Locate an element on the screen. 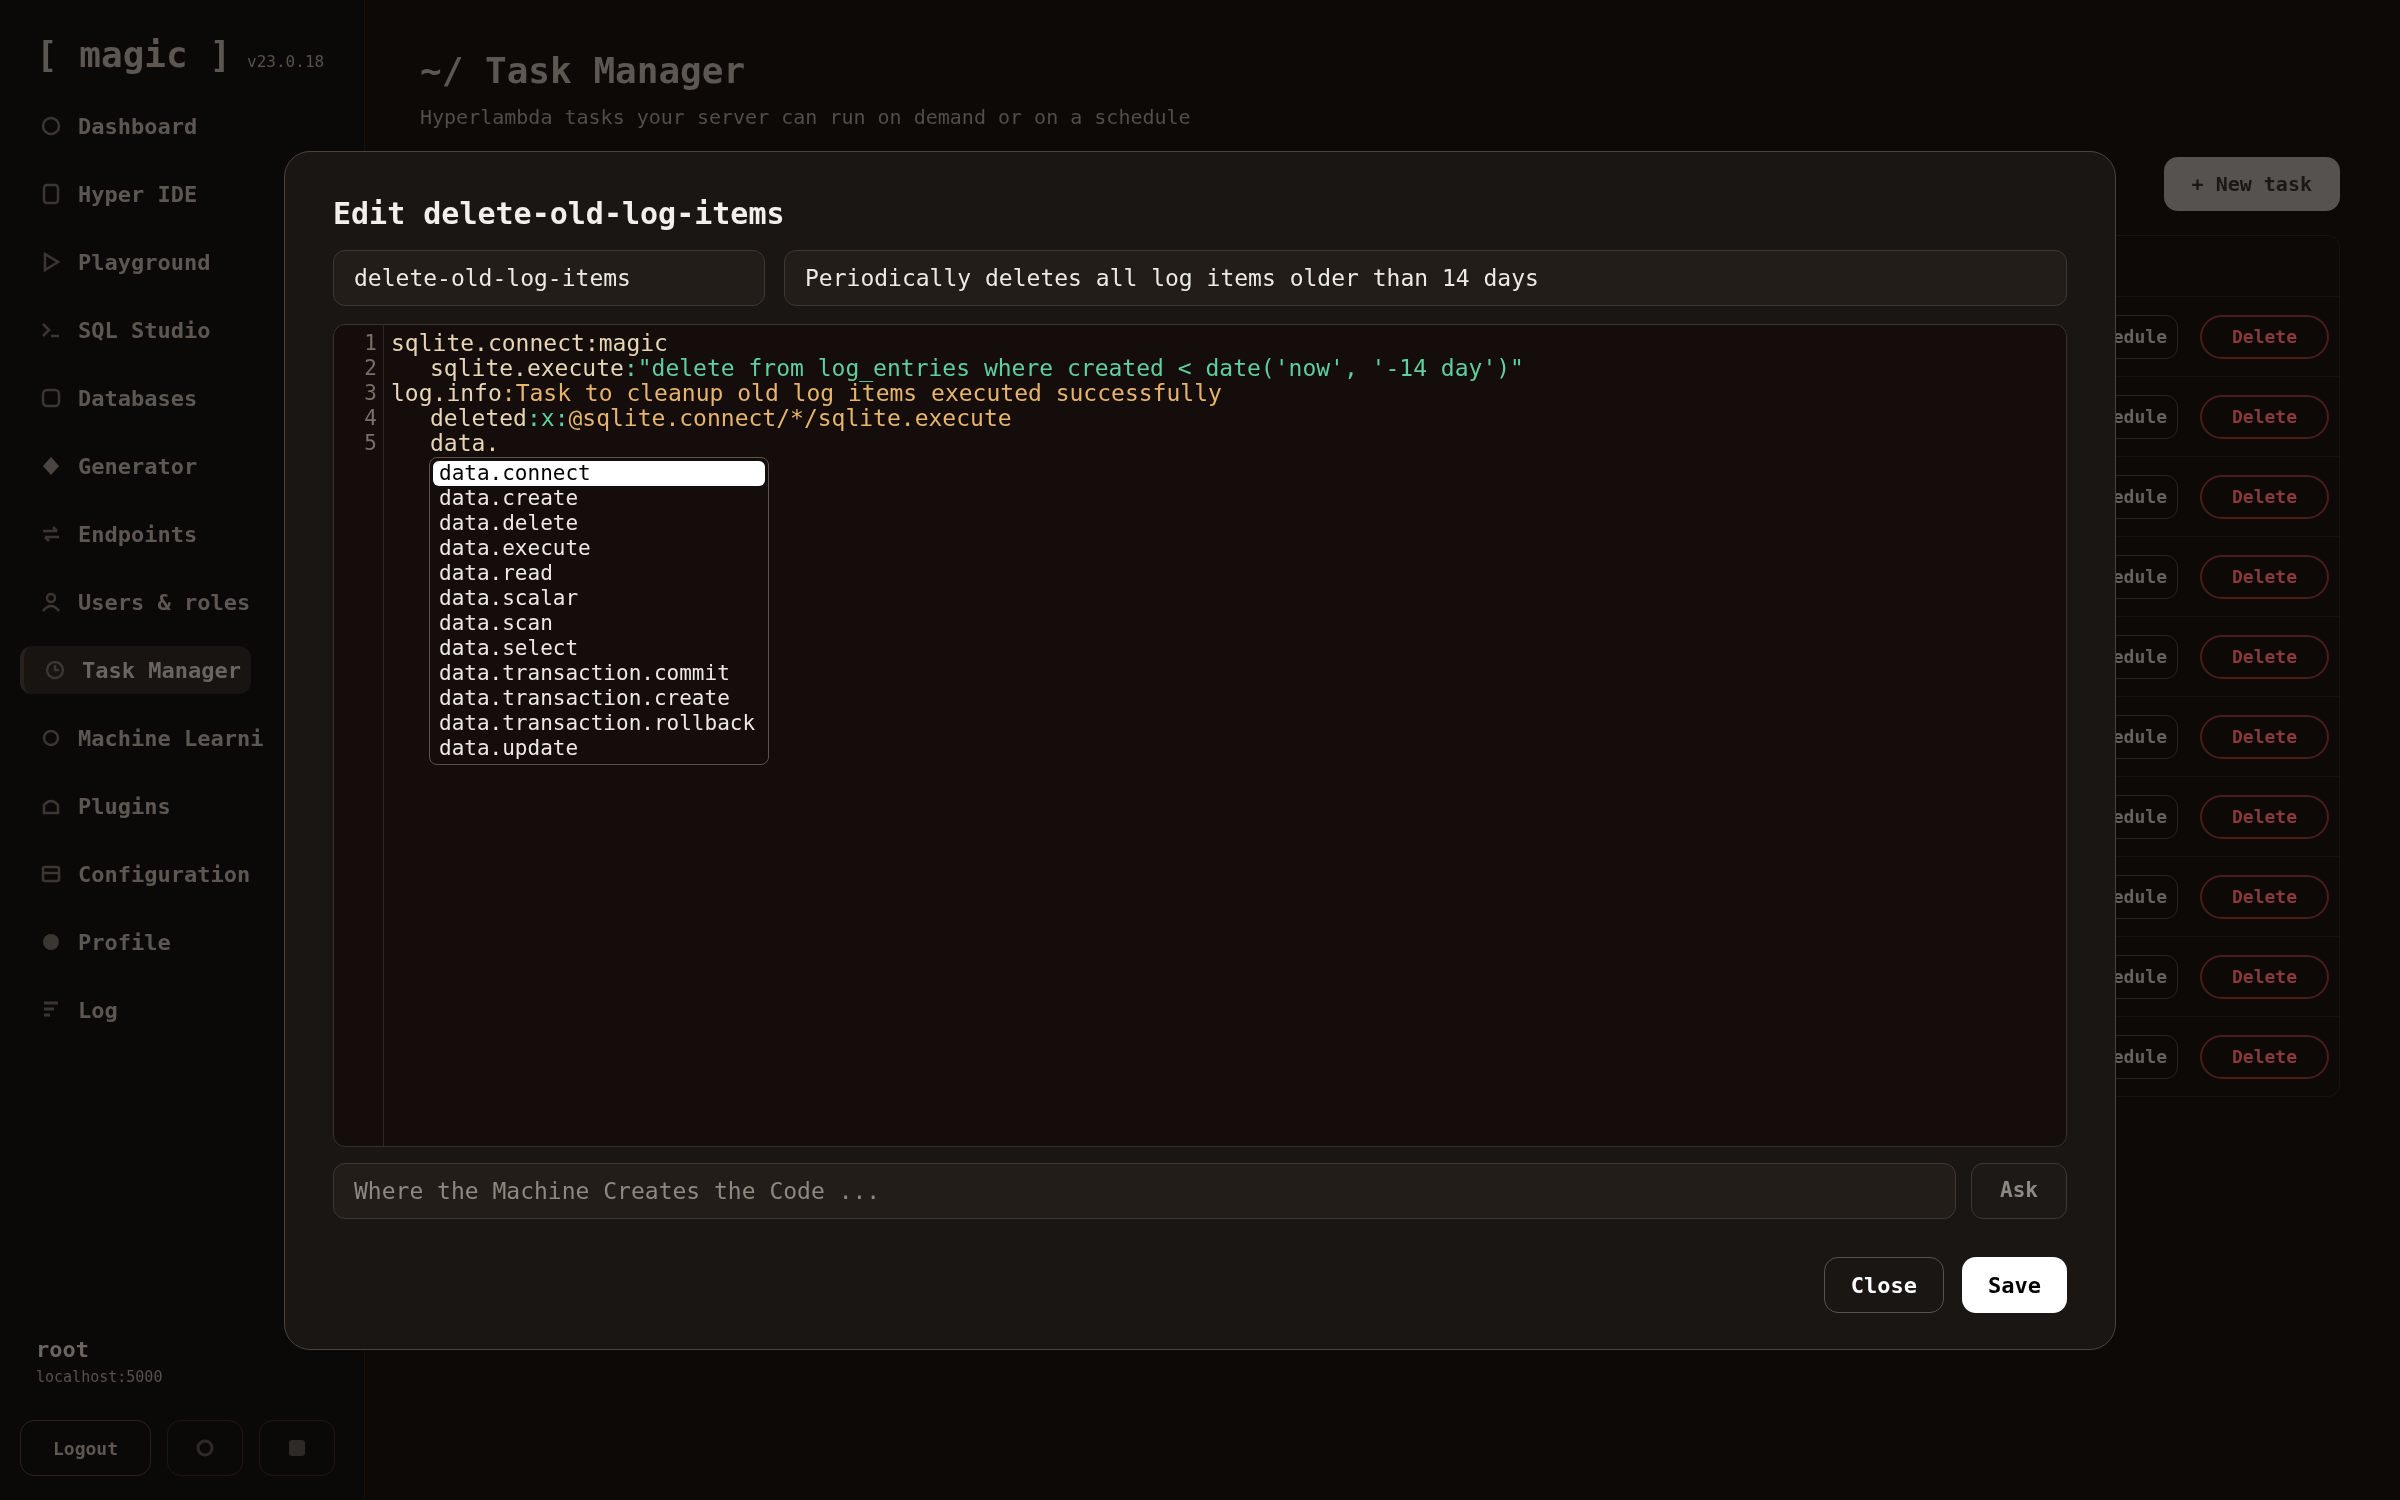 Image resolution: width=2400 pixels, height=1500 pixels. dialog-title: Edit delete-old-log-items is located at coordinates (559, 214).